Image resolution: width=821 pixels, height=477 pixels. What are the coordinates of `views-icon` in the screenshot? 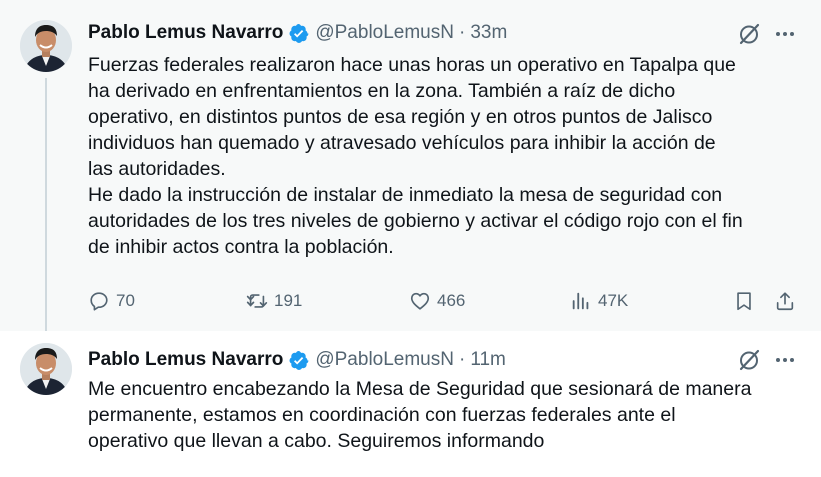 It's located at (580, 301).